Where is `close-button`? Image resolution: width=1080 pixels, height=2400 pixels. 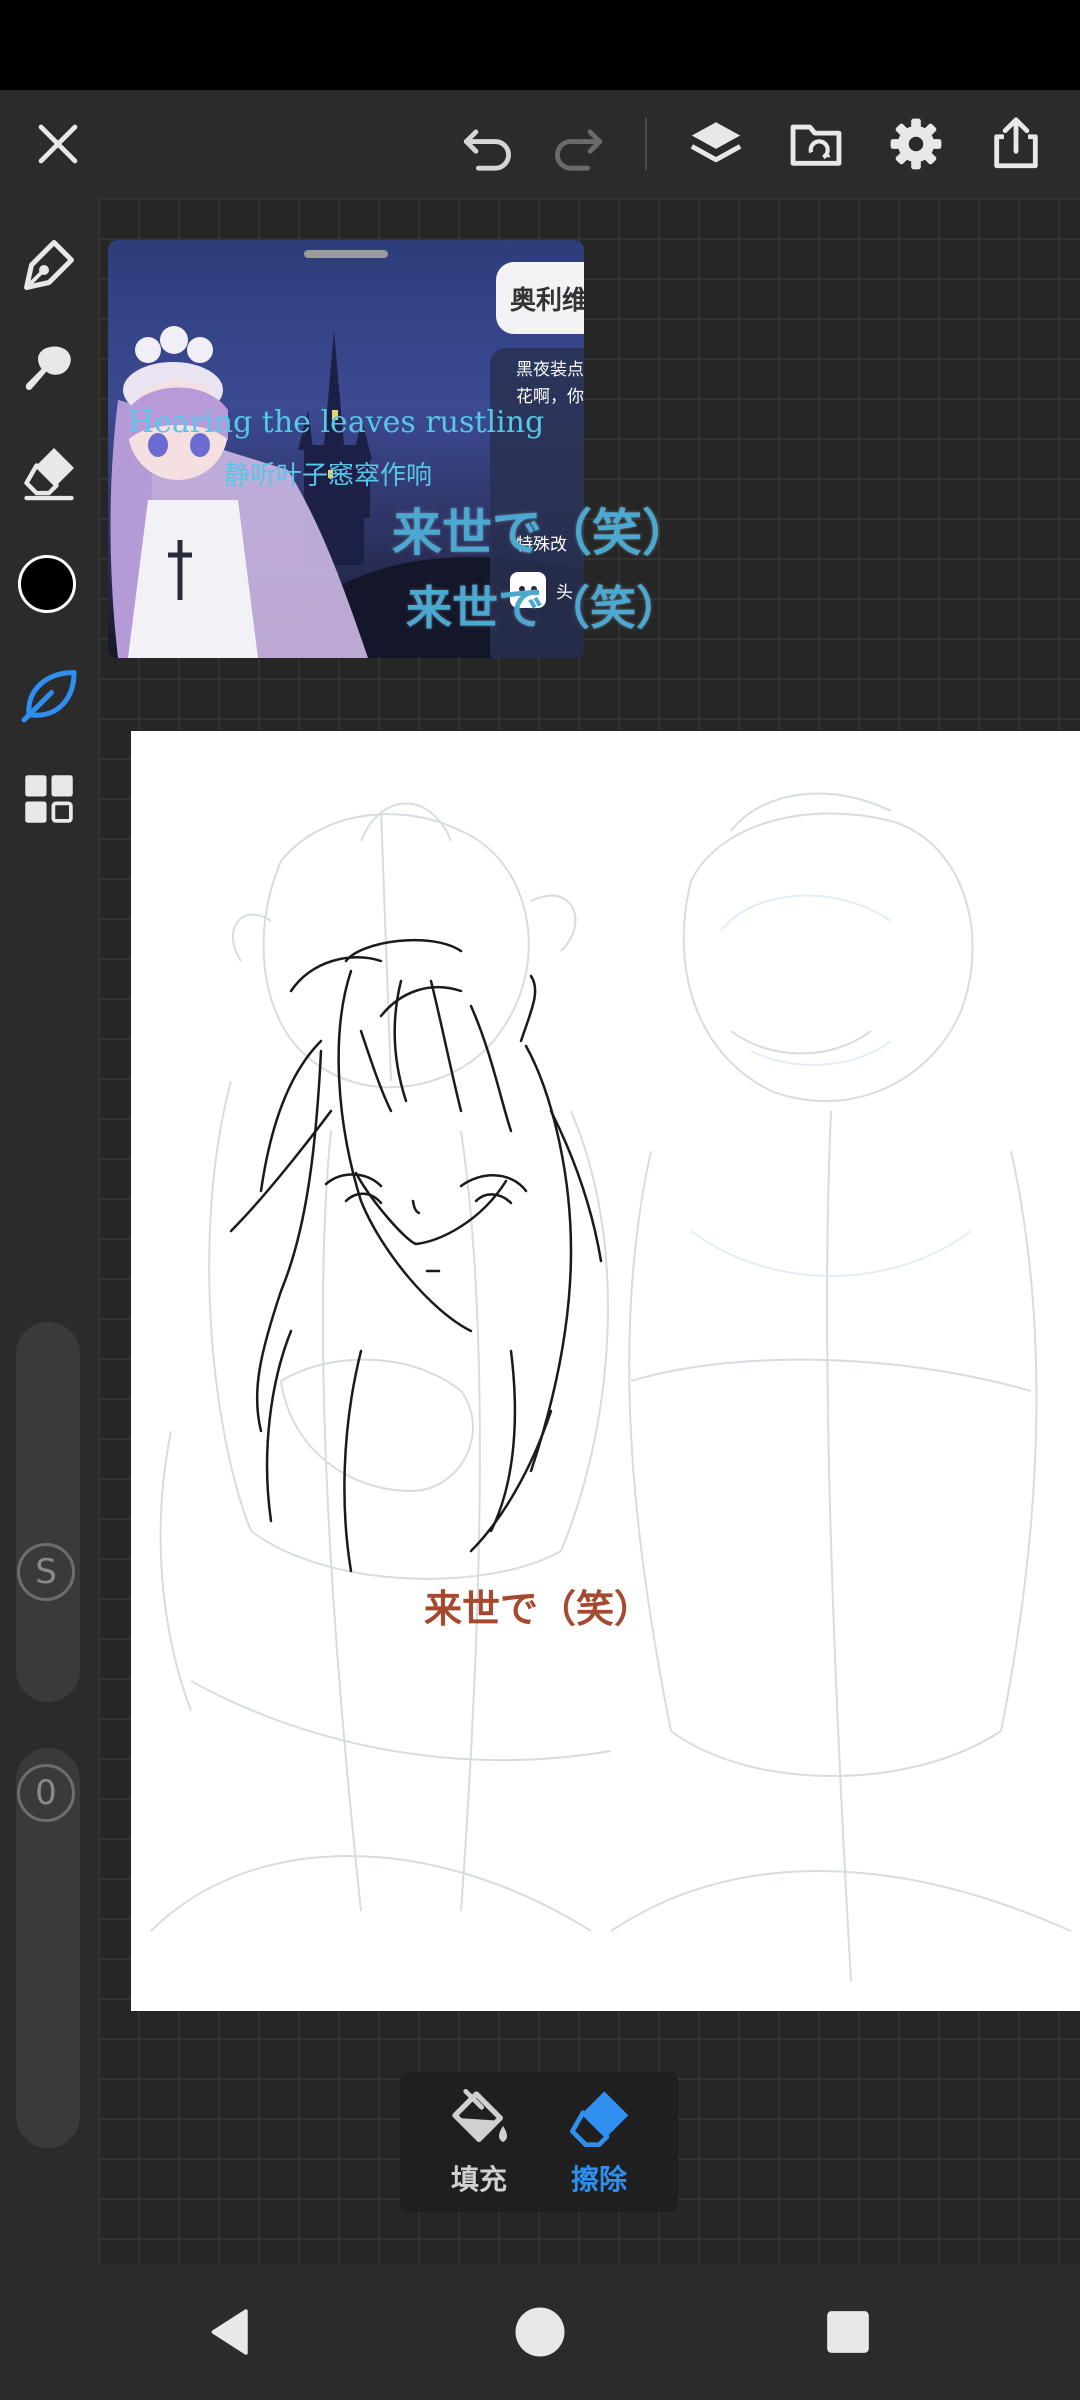
close-button is located at coordinates (58, 144).